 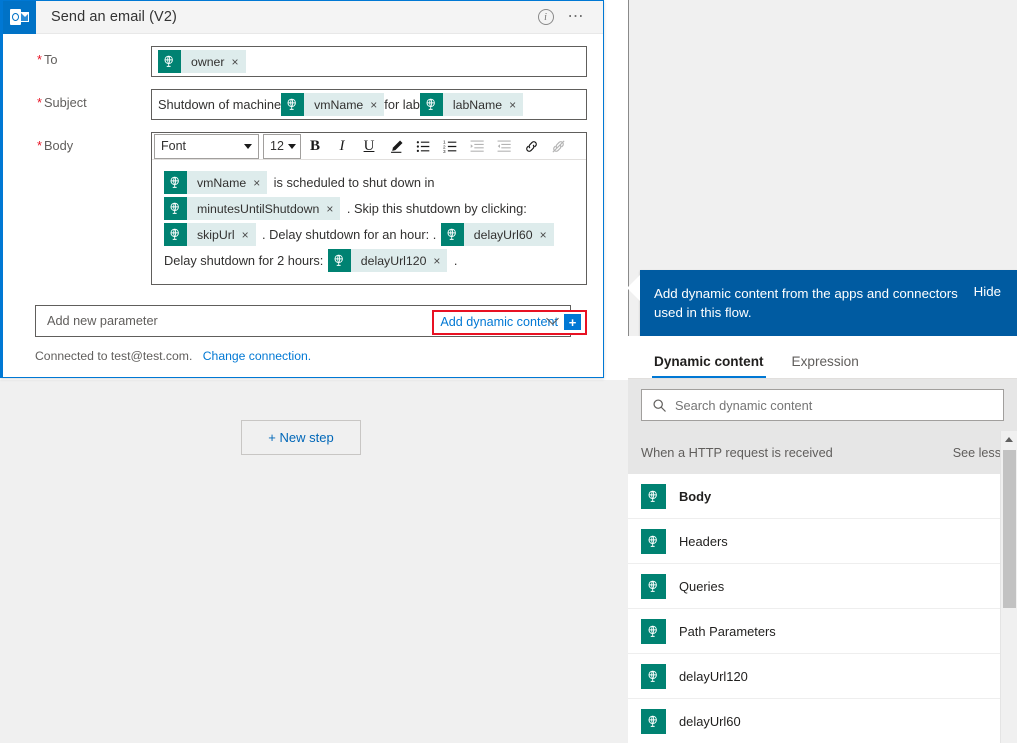 What do you see at coordinates (695, 496) in the screenshot?
I see `list-item-label: Body` at bounding box center [695, 496].